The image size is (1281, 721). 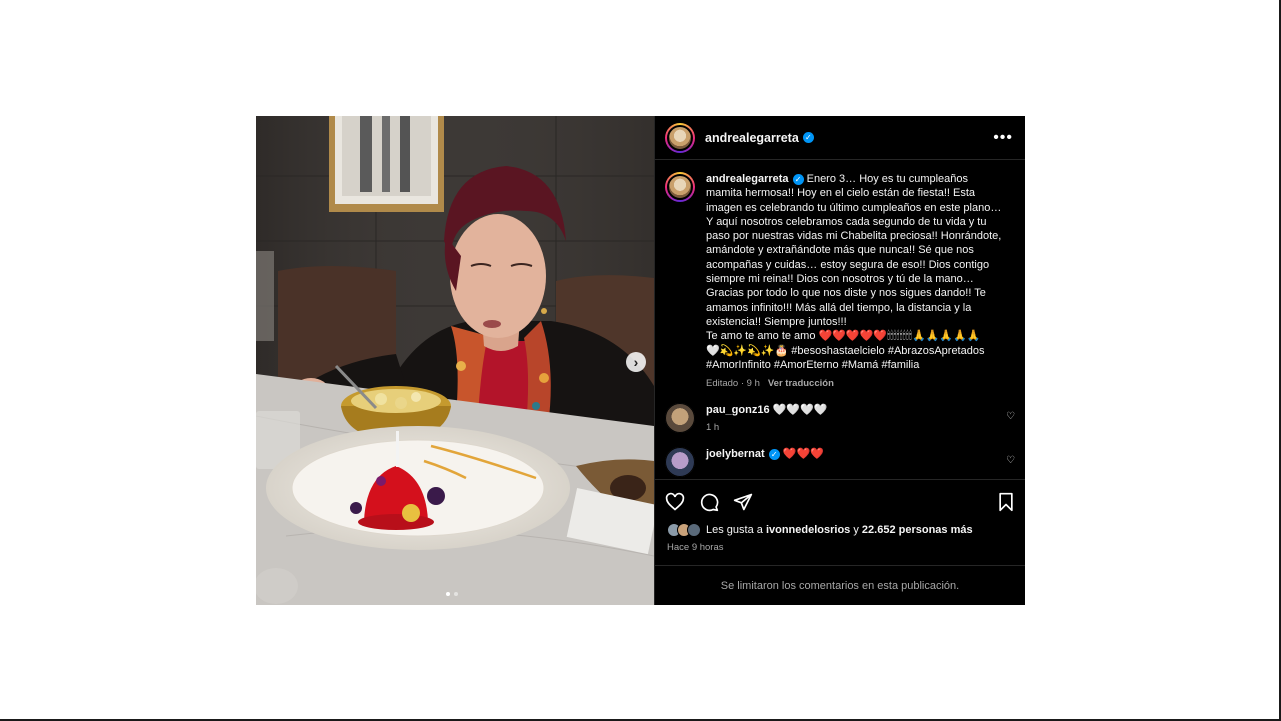 What do you see at coordinates (860, 383) in the screenshot?
I see `caption-meta: Editado · 9 h Ver traducción` at bounding box center [860, 383].